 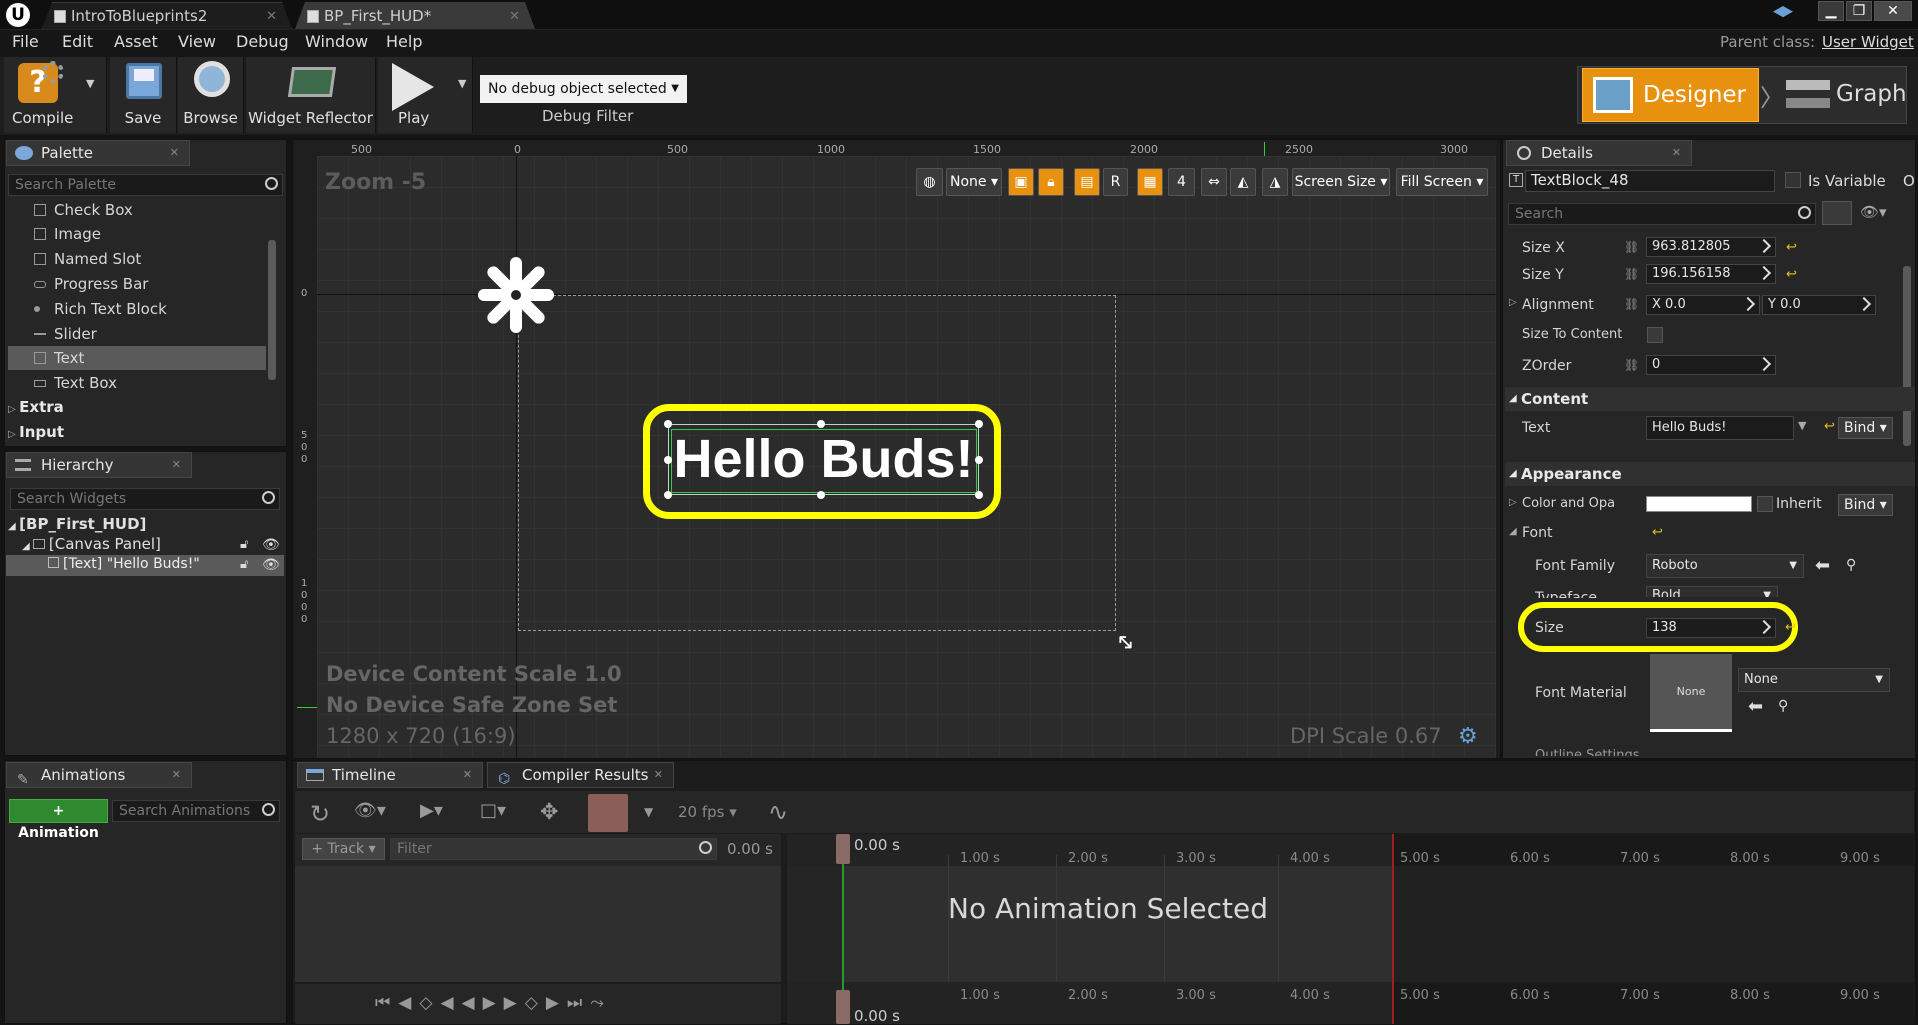 I want to click on palette-item-image: Image, so click(x=137, y=234).